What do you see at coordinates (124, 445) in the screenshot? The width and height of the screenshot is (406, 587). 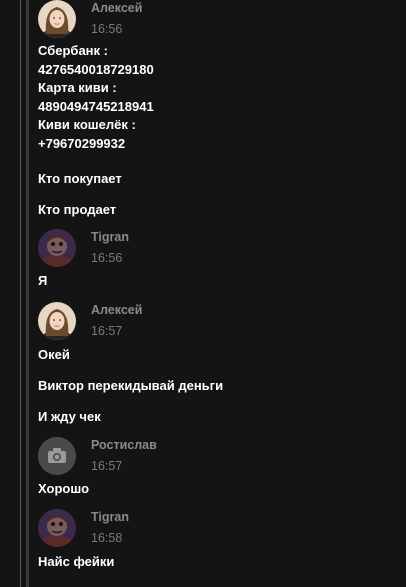 I see `author-name: Ростислав` at bounding box center [124, 445].